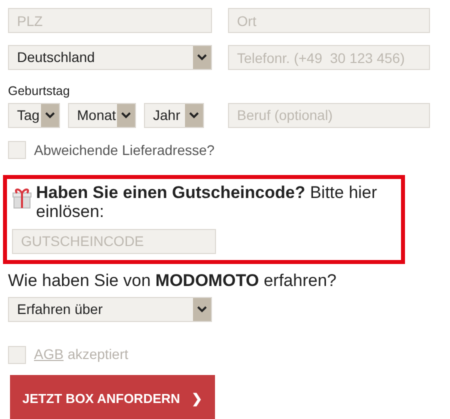  I want to click on terms-label: akzeptiert, so click(98, 354).